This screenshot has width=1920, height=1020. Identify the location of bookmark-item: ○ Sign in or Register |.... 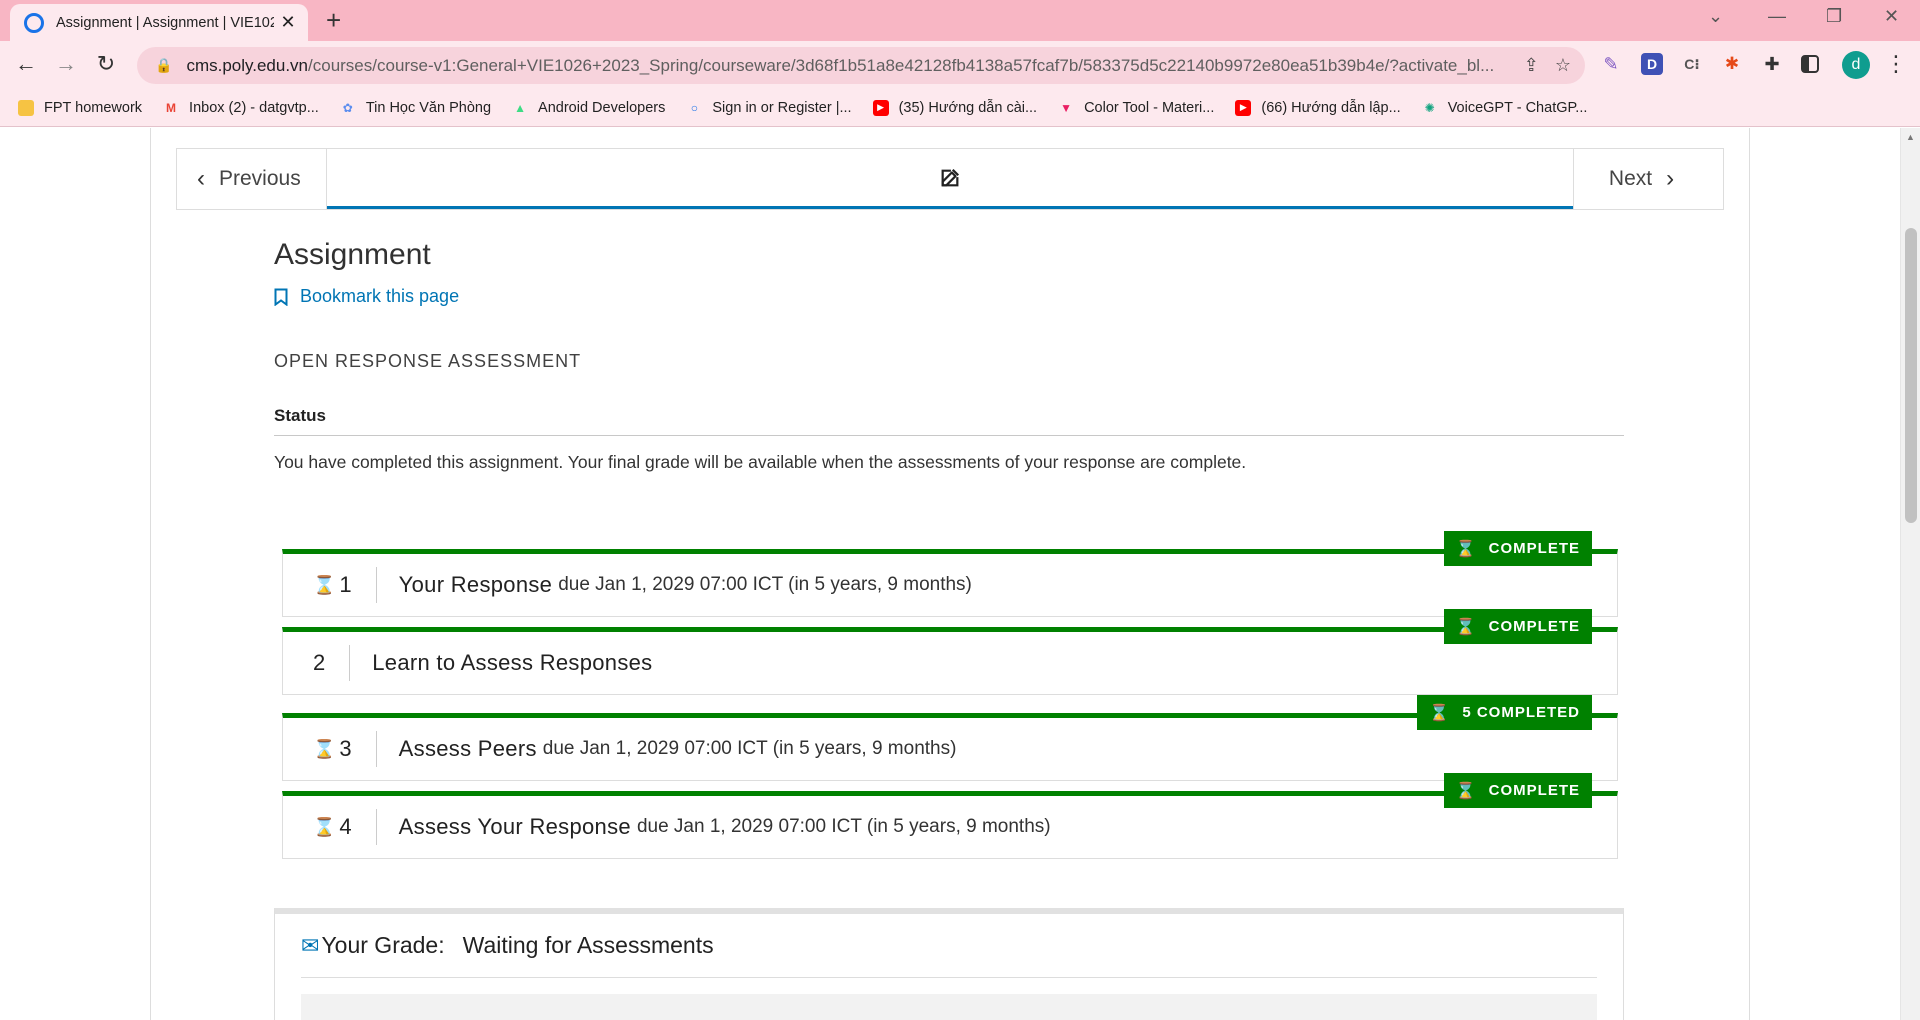
(769, 107).